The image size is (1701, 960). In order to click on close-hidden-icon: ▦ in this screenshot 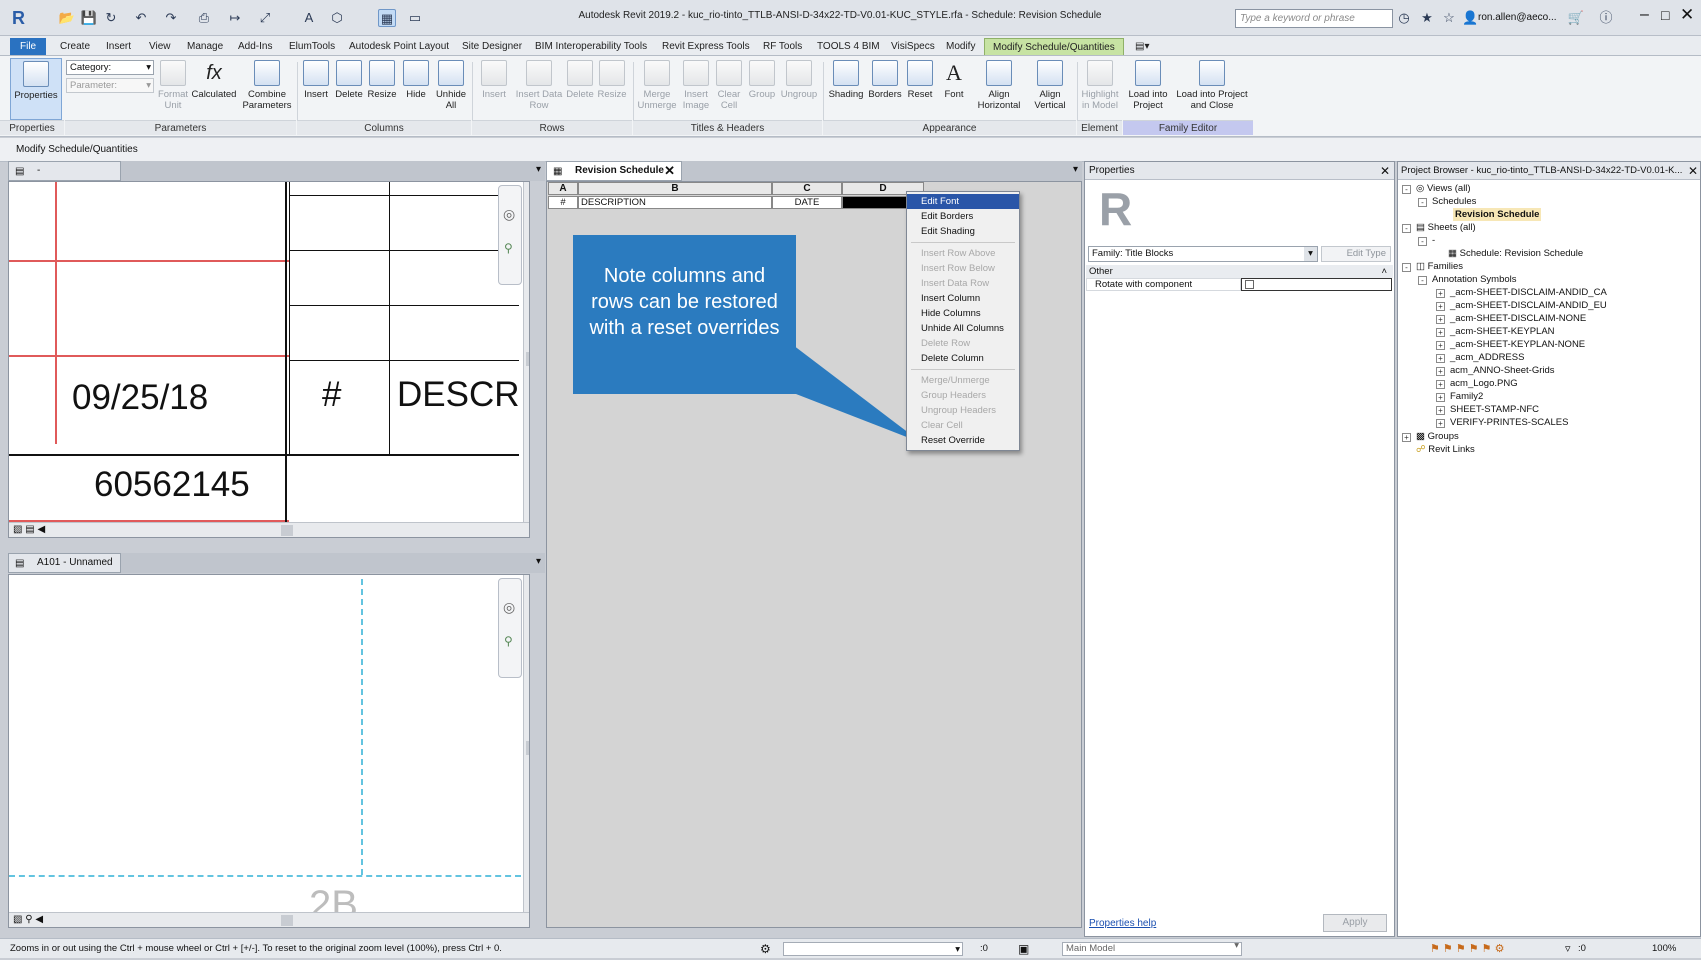, I will do `click(387, 18)`.